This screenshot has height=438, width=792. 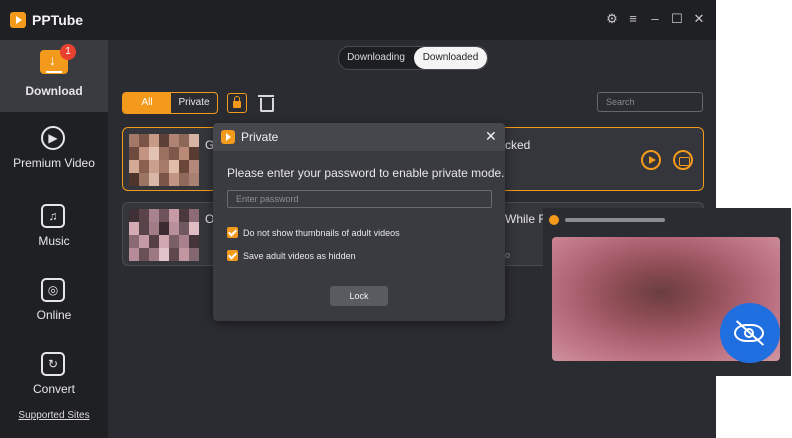 I want to click on sidebar-item-download: ↓ 1 Download, so click(x=54, y=76).